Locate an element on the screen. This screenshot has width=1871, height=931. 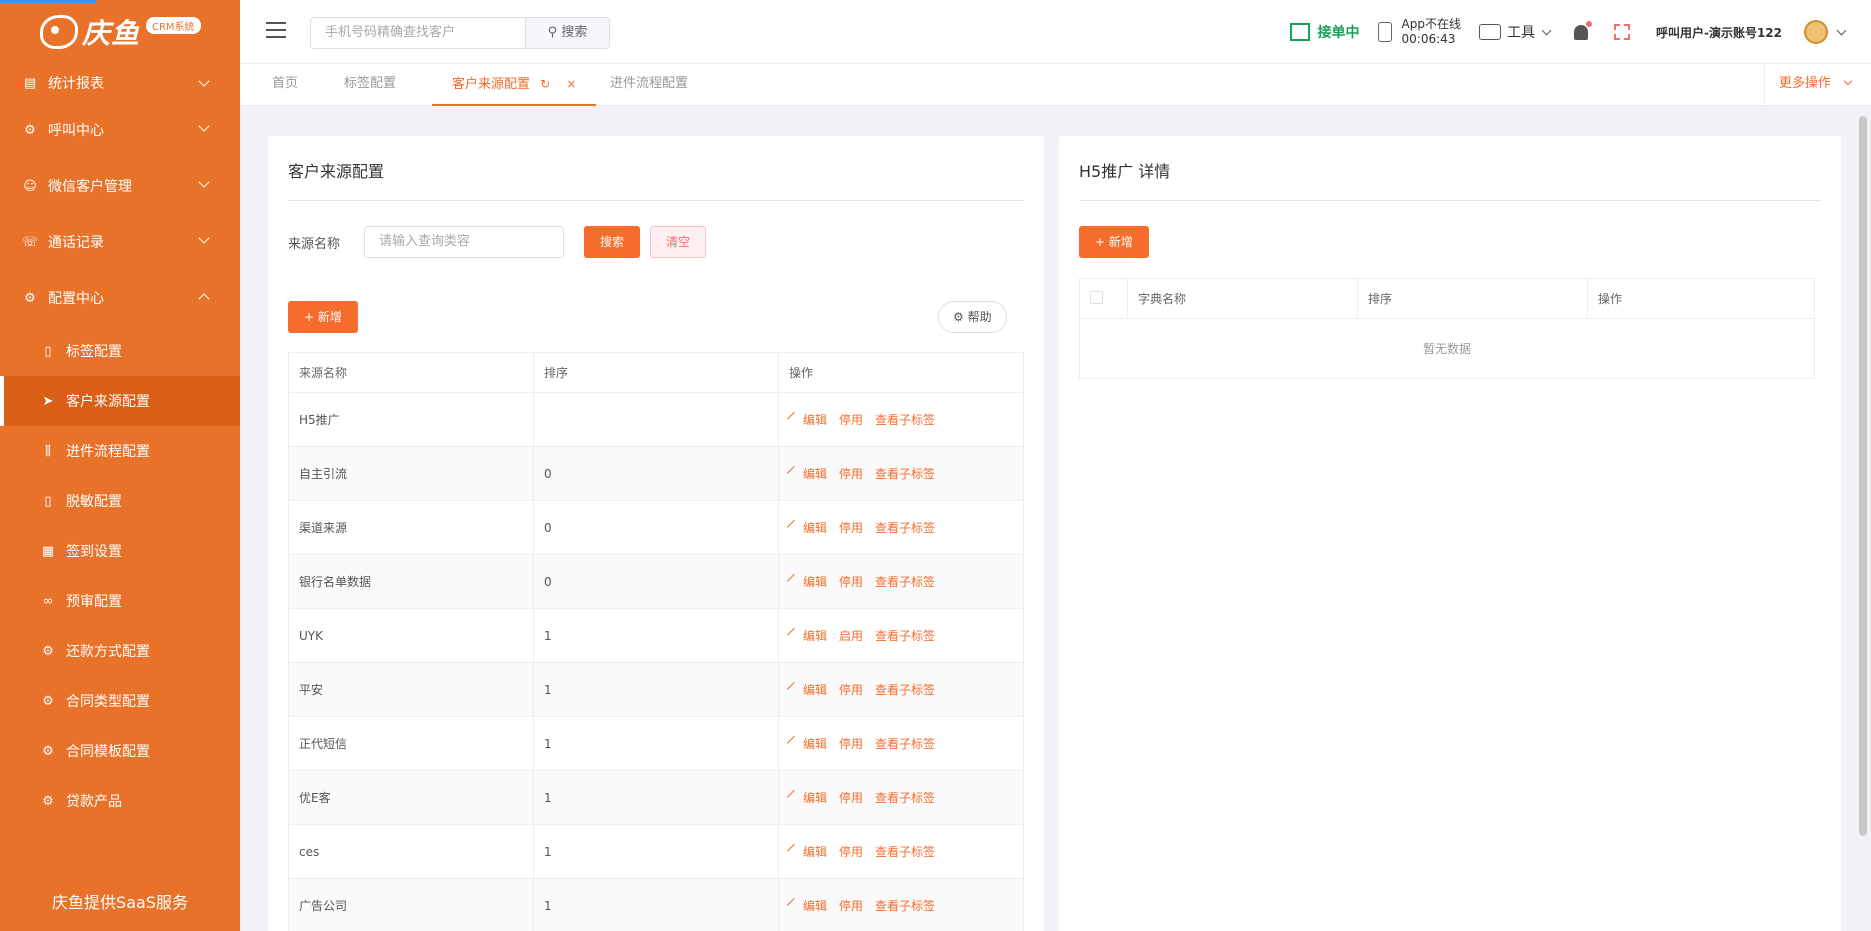
search-button: 搜索 is located at coordinates (612, 242).